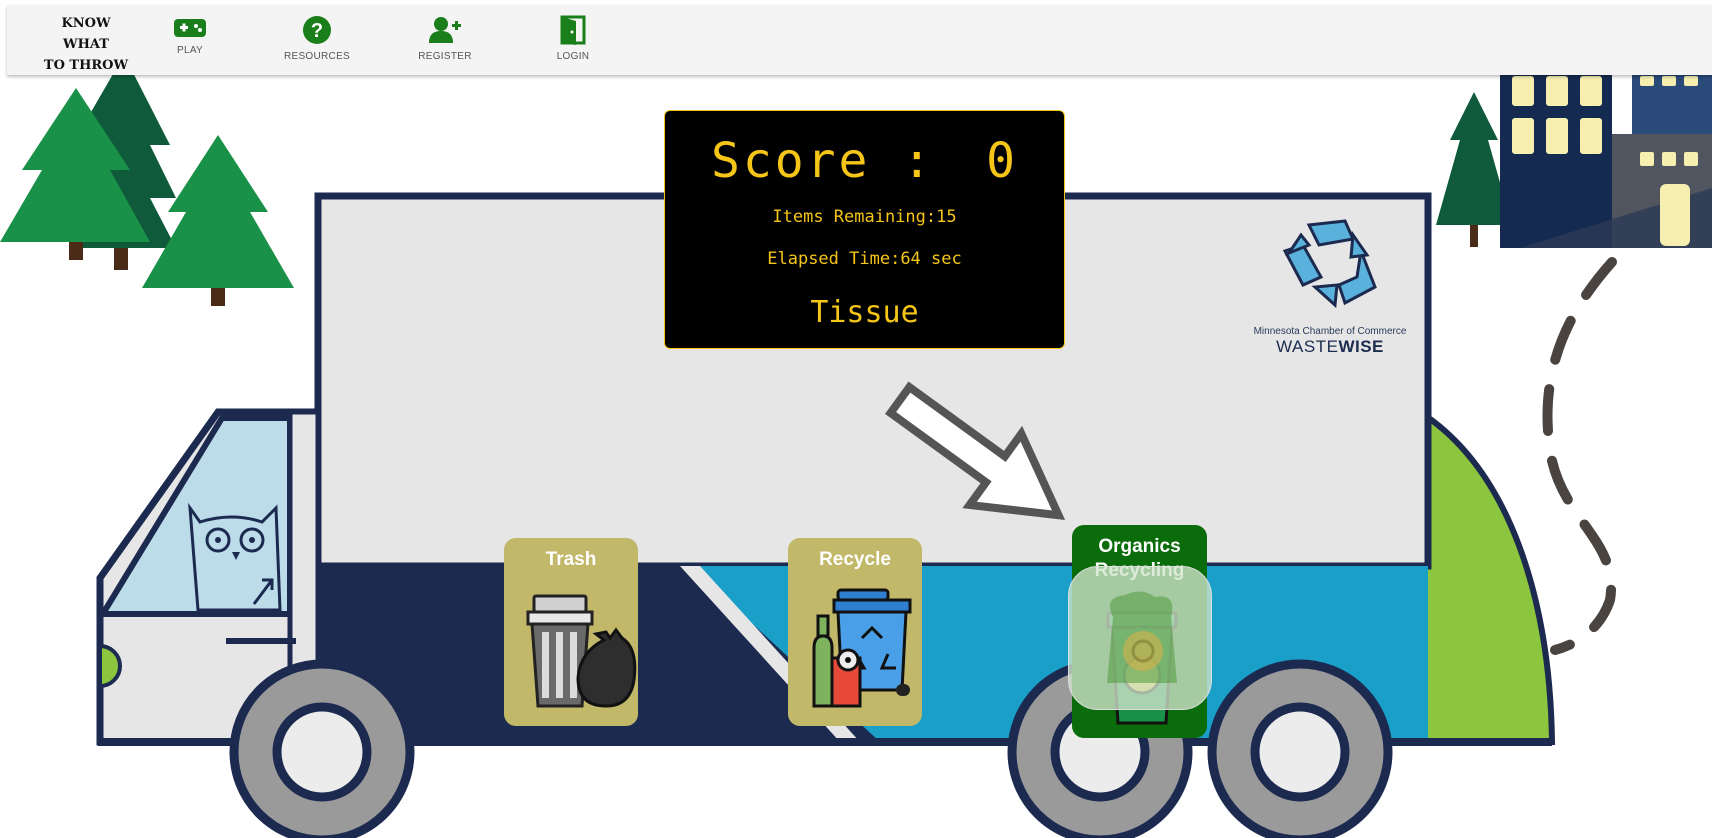 The image size is (1712, 838). What do you see at coordinates (317, 56) in the screenshot?
I see `nav-resources-label: RESOURCES` at bounding box center [317, 56].